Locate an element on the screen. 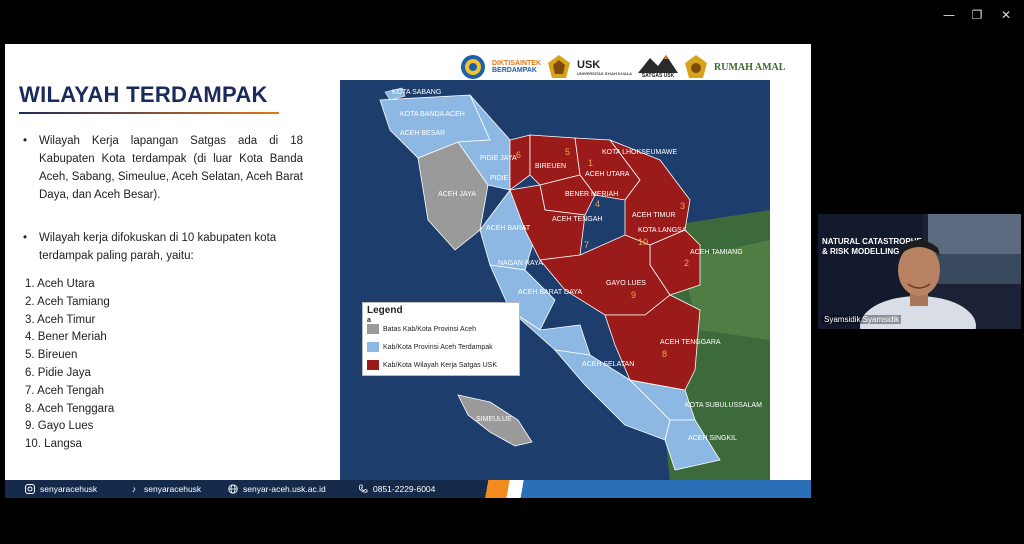 The height and width of the screenshot is (544, 1024). presenter-name: Syamsidik Syamsidik is located at coordinates (862, 319).